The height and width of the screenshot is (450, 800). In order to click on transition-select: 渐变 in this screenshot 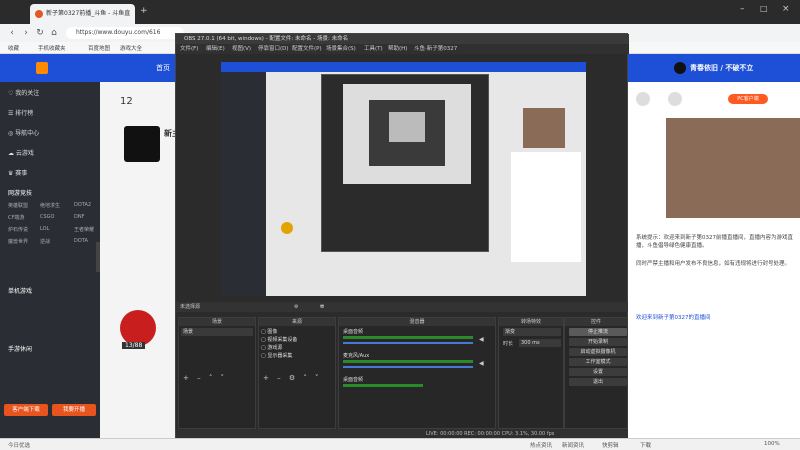, I will do `click(532, 332)`.